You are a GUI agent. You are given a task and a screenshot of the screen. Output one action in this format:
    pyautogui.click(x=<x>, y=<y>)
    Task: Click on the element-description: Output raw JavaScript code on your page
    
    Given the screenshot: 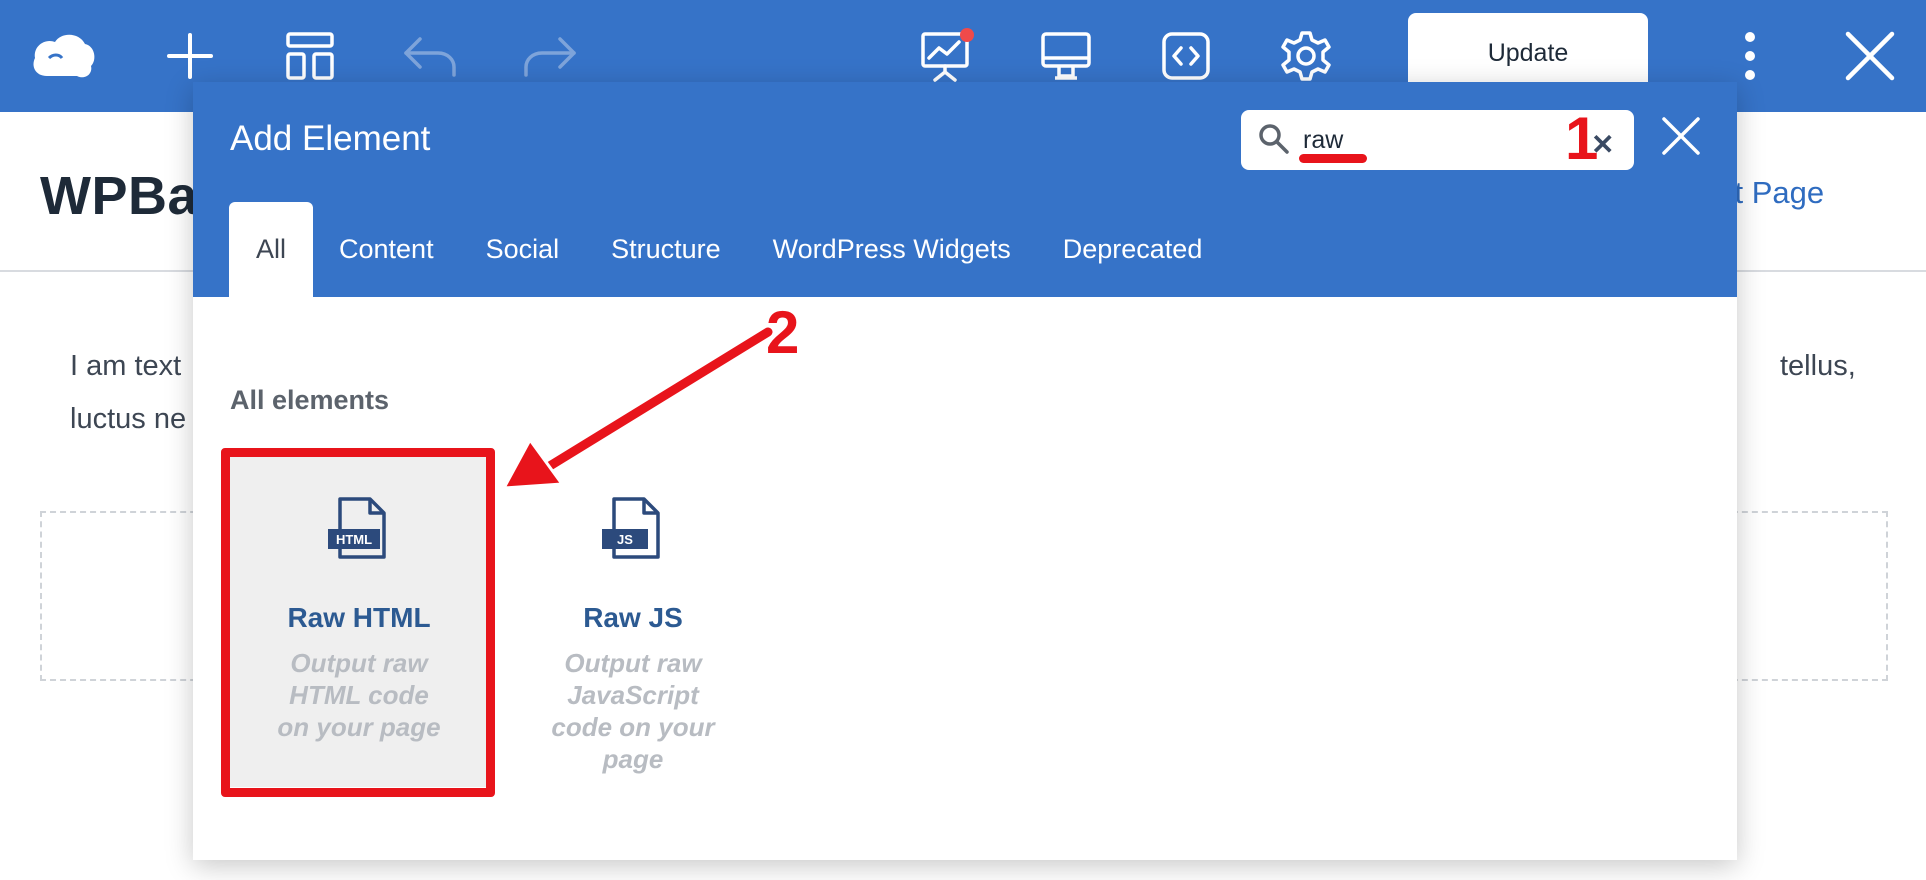 What is the action you would take?
    pyautogui.click(x=633, y=711)
    